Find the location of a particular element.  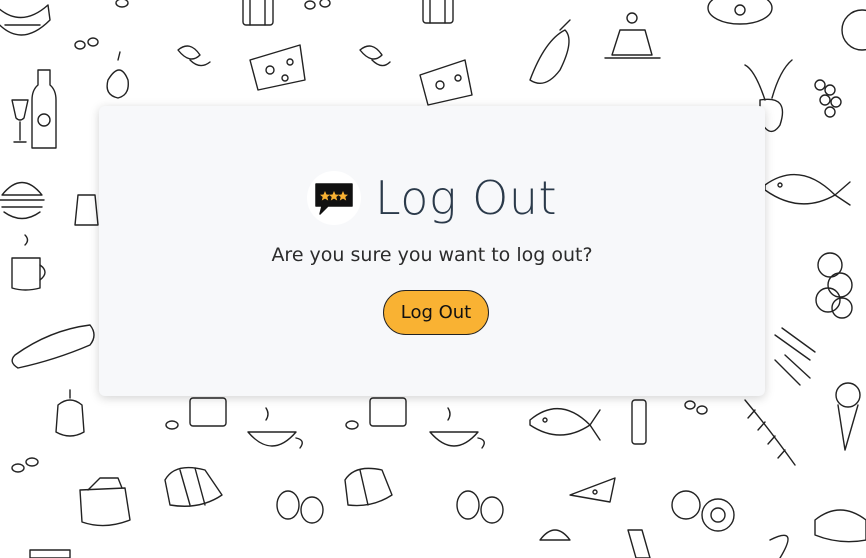

misc-doodle-icon is located at coordinates (447, 533).